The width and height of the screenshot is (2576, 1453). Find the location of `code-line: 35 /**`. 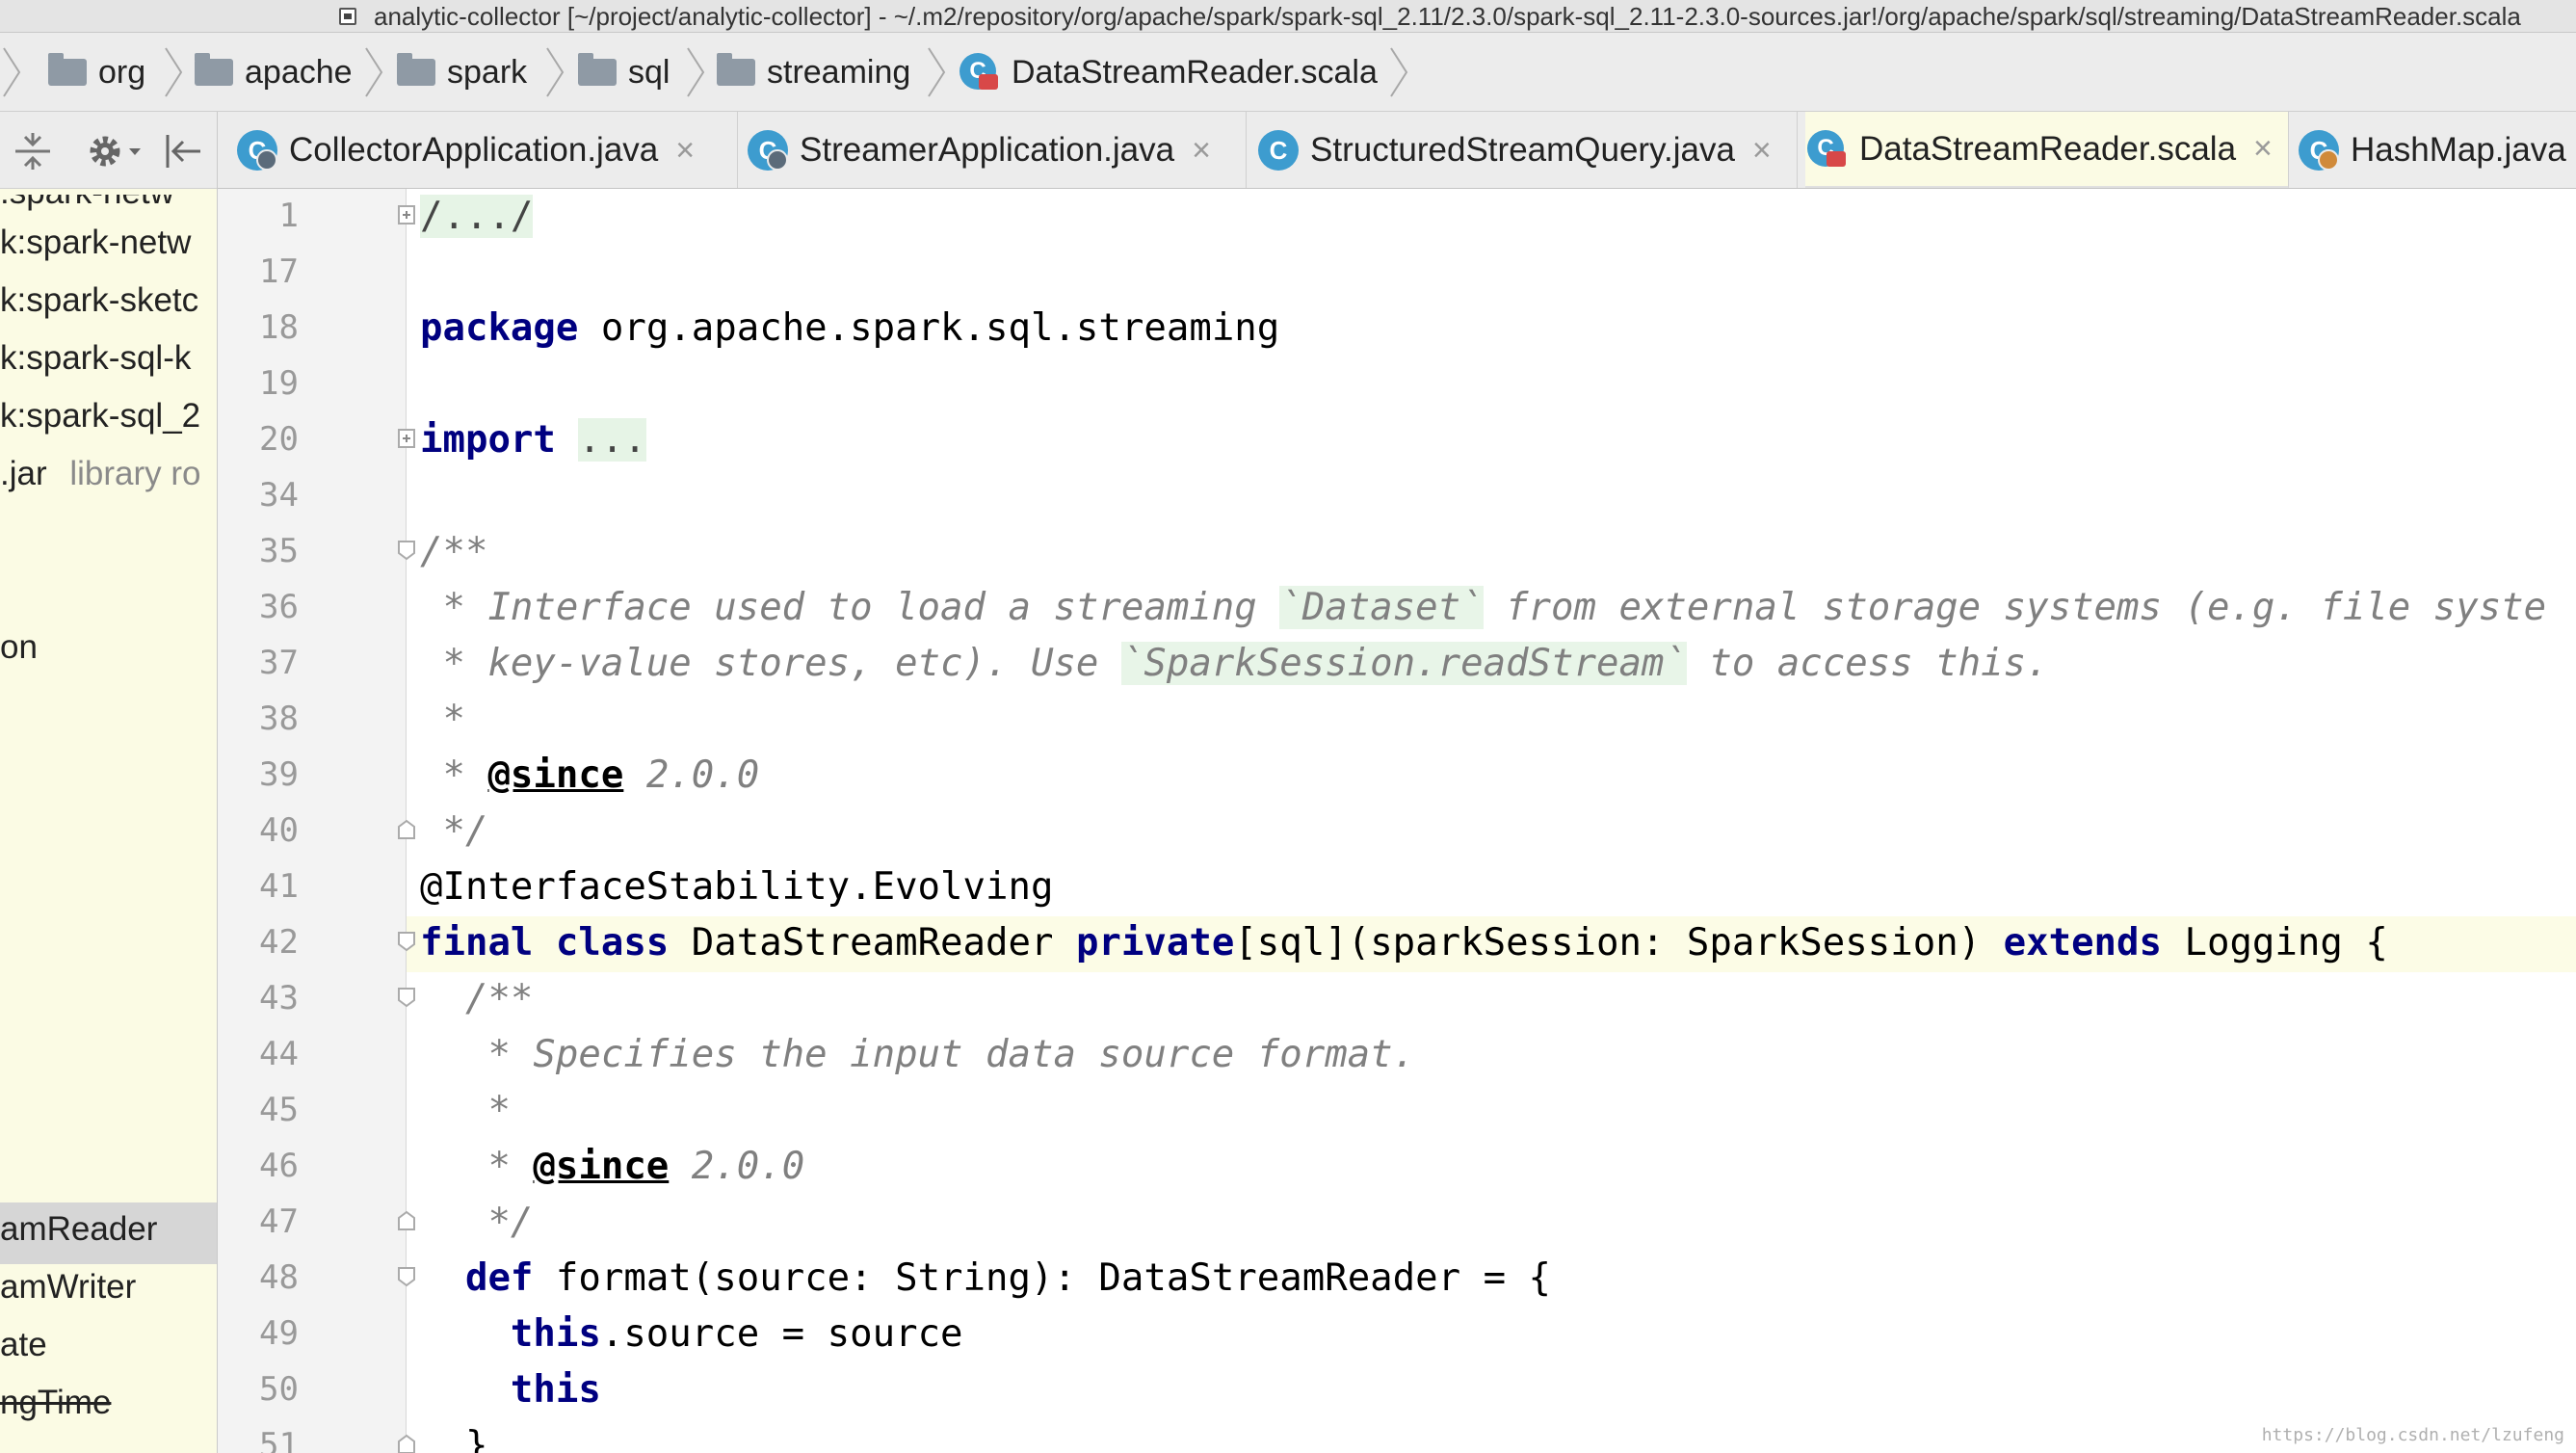

code-line: 35 /** is located at coordinates (374, 551).